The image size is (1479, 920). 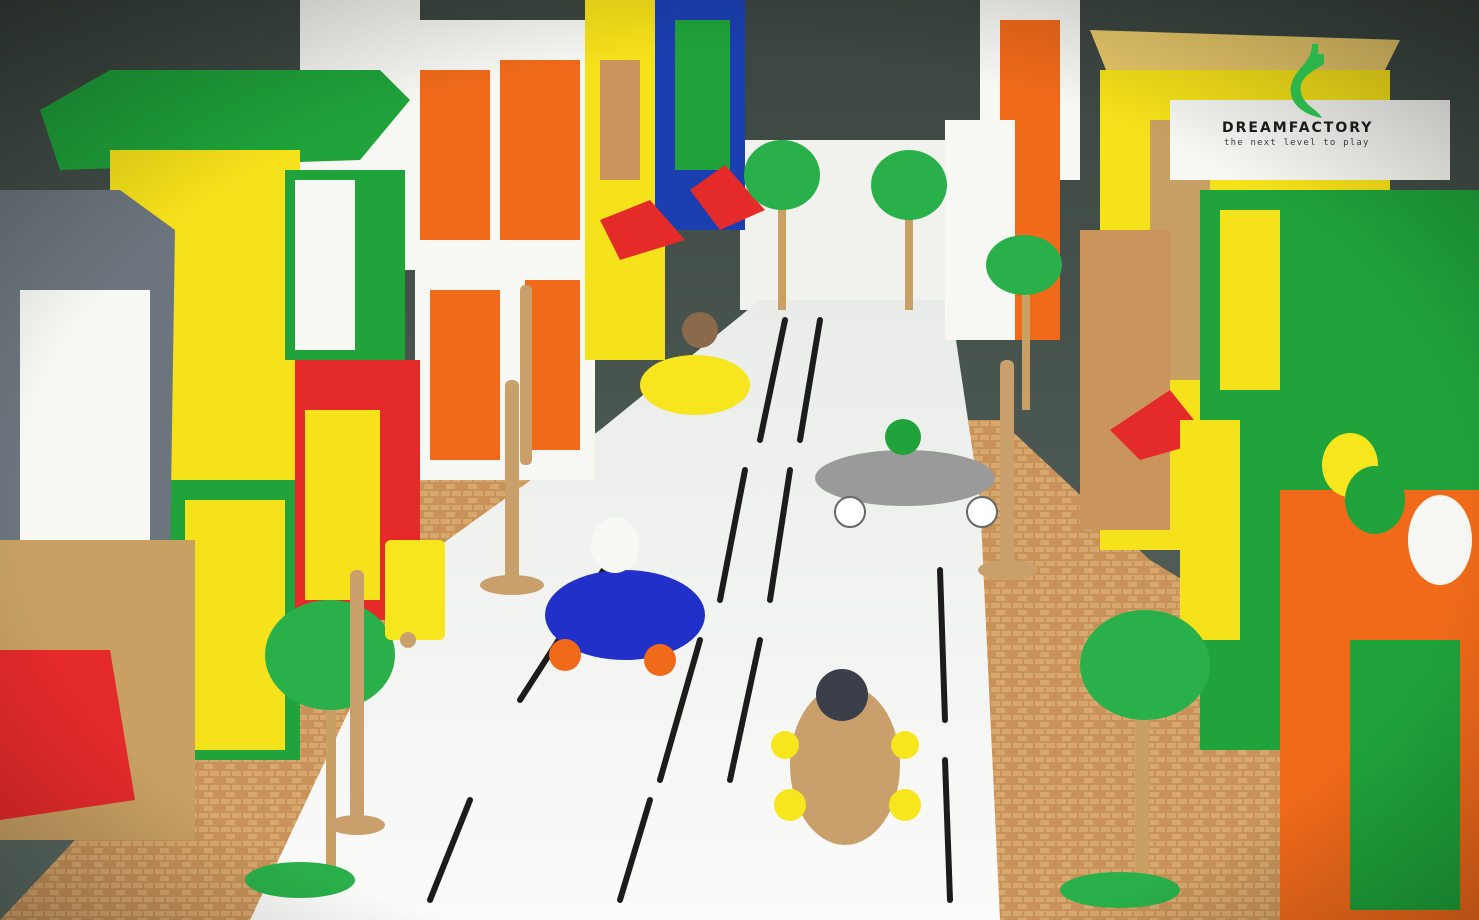 I want to click on dreamfactory-logo-icon, so click(x=1307, y=81).